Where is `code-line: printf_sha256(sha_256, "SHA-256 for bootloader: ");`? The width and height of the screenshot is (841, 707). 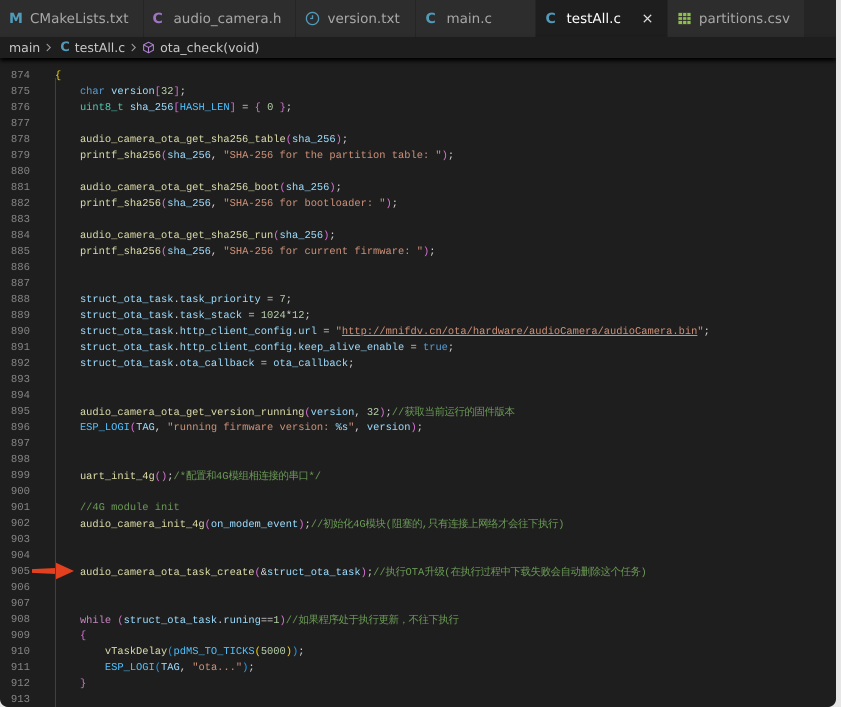
code-line: printf_sha256(sha_256, "SHA-256 for bootloader: "); is located at coordinates (238, 204).